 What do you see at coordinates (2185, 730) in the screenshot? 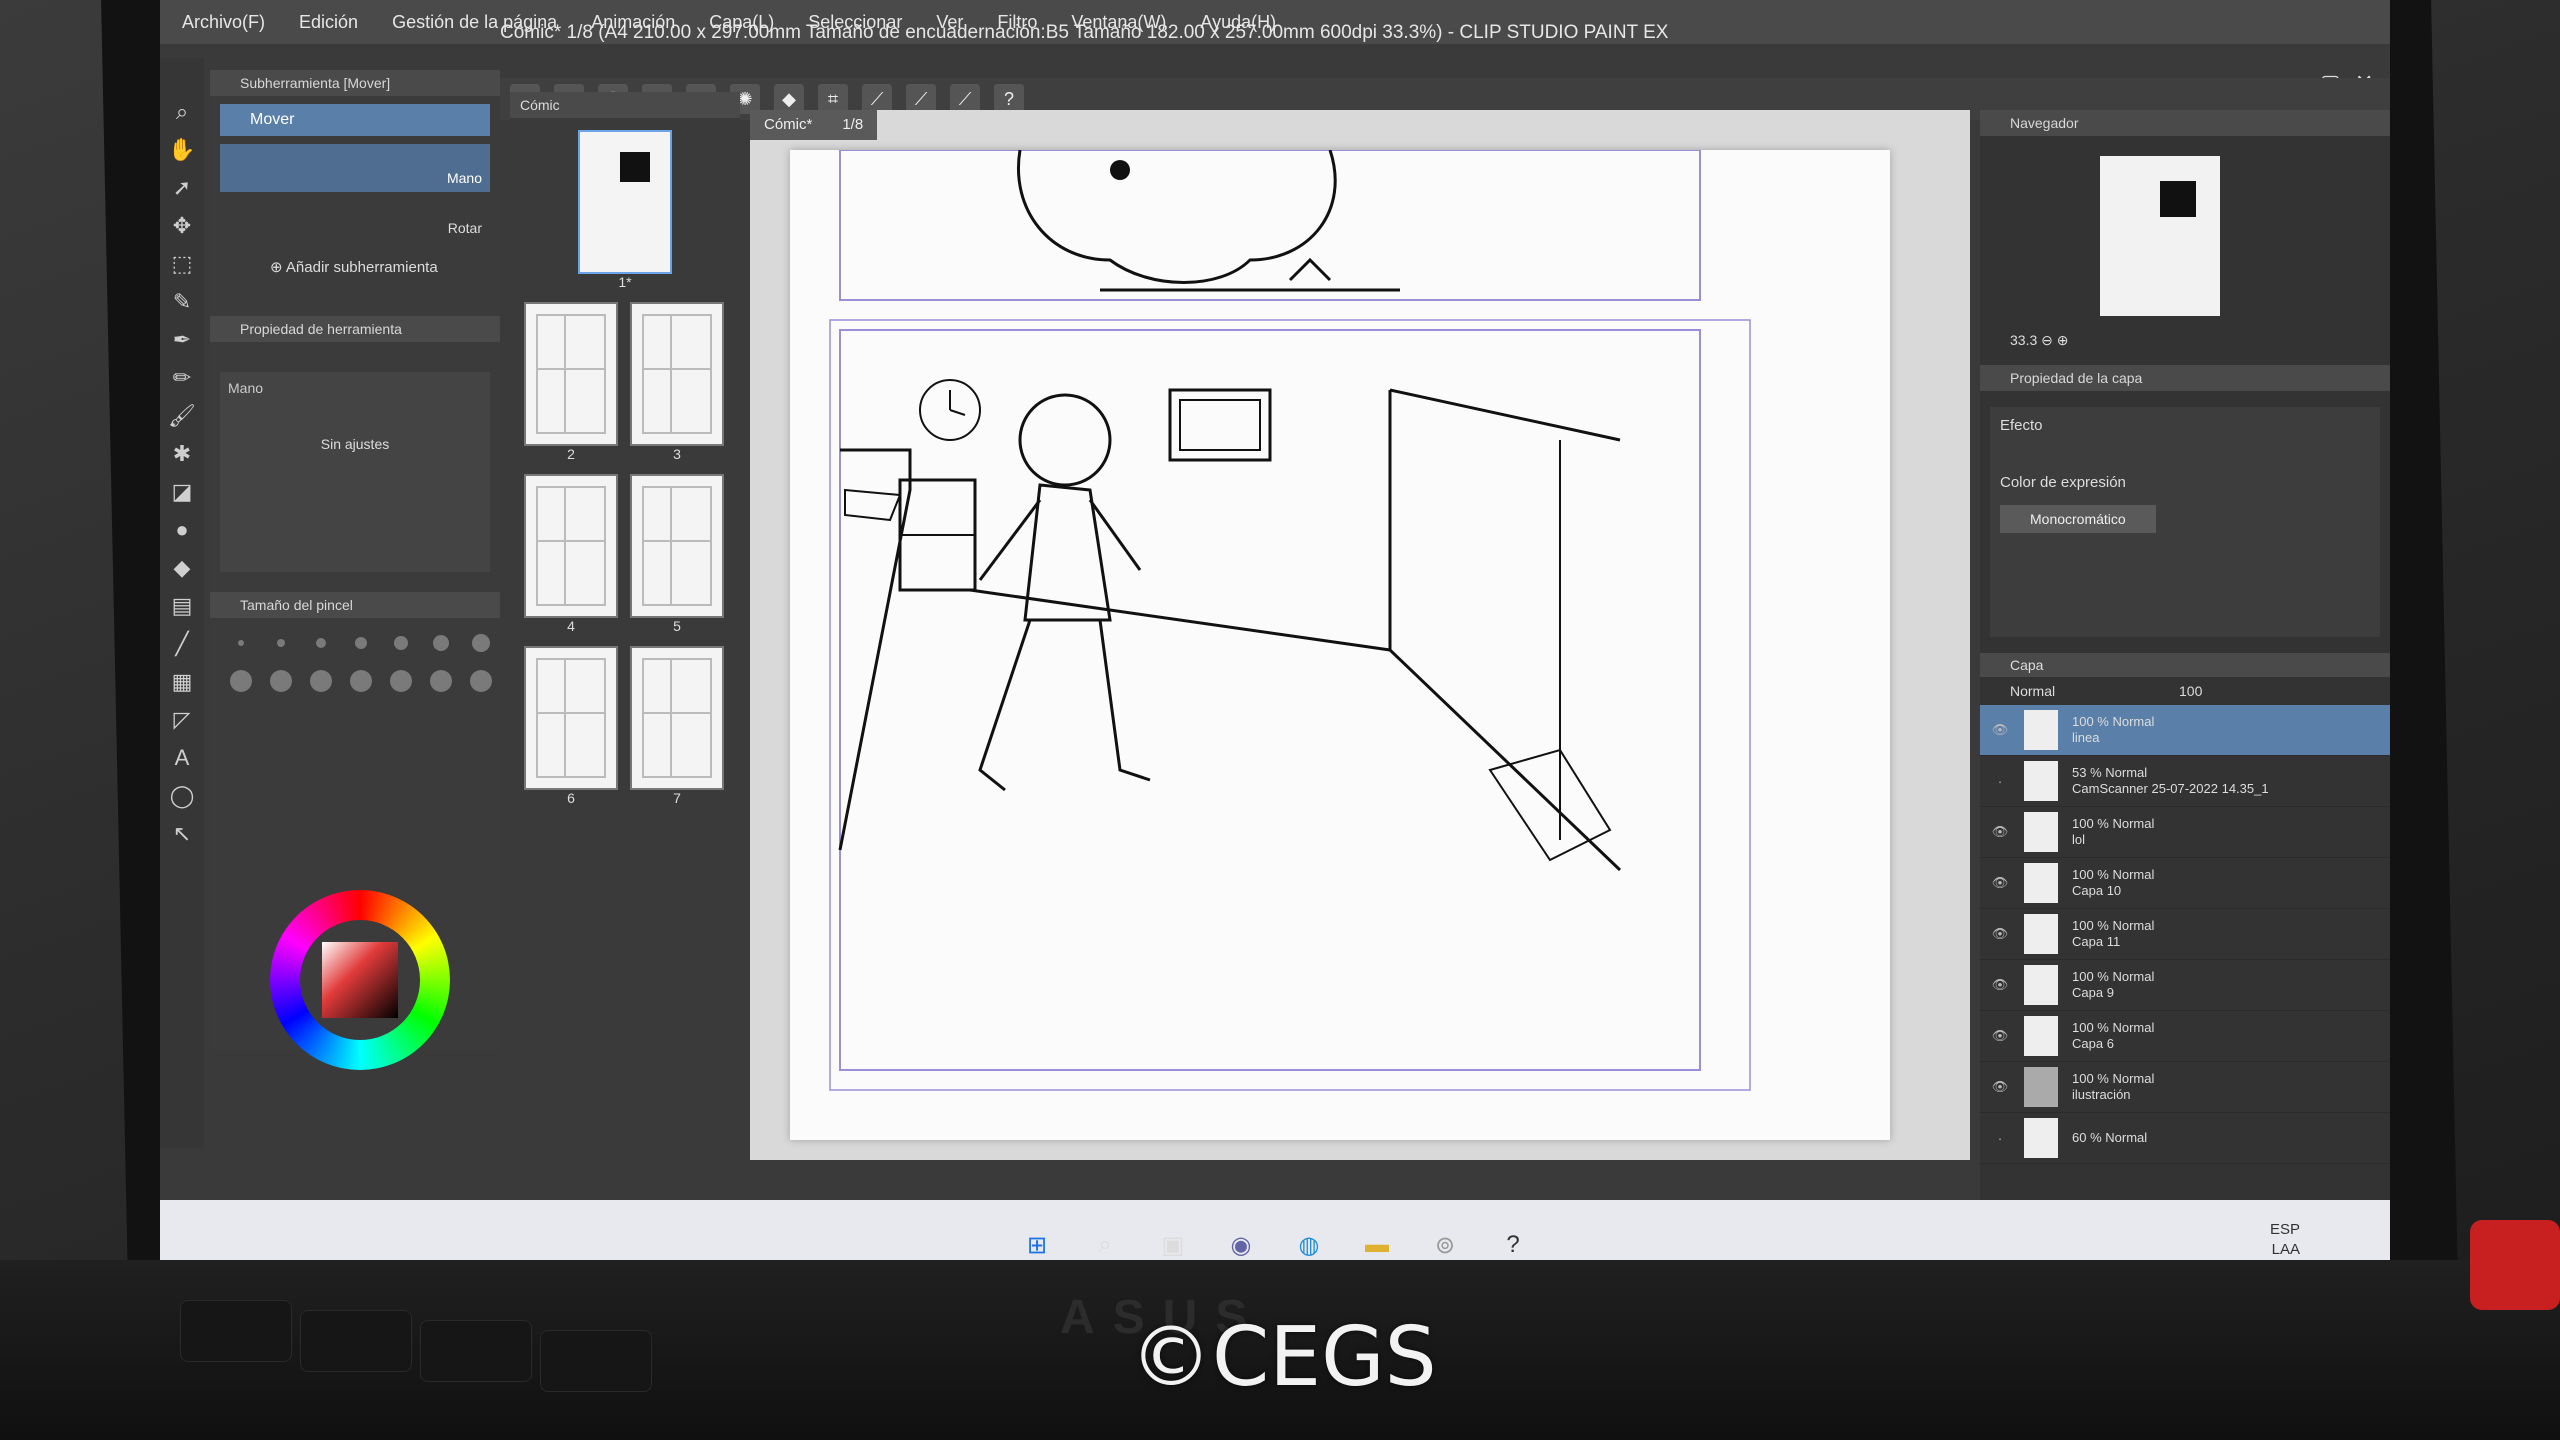
I see `layer-row: 👁 100 % Normal linea` at bounding box center [2185, 730].